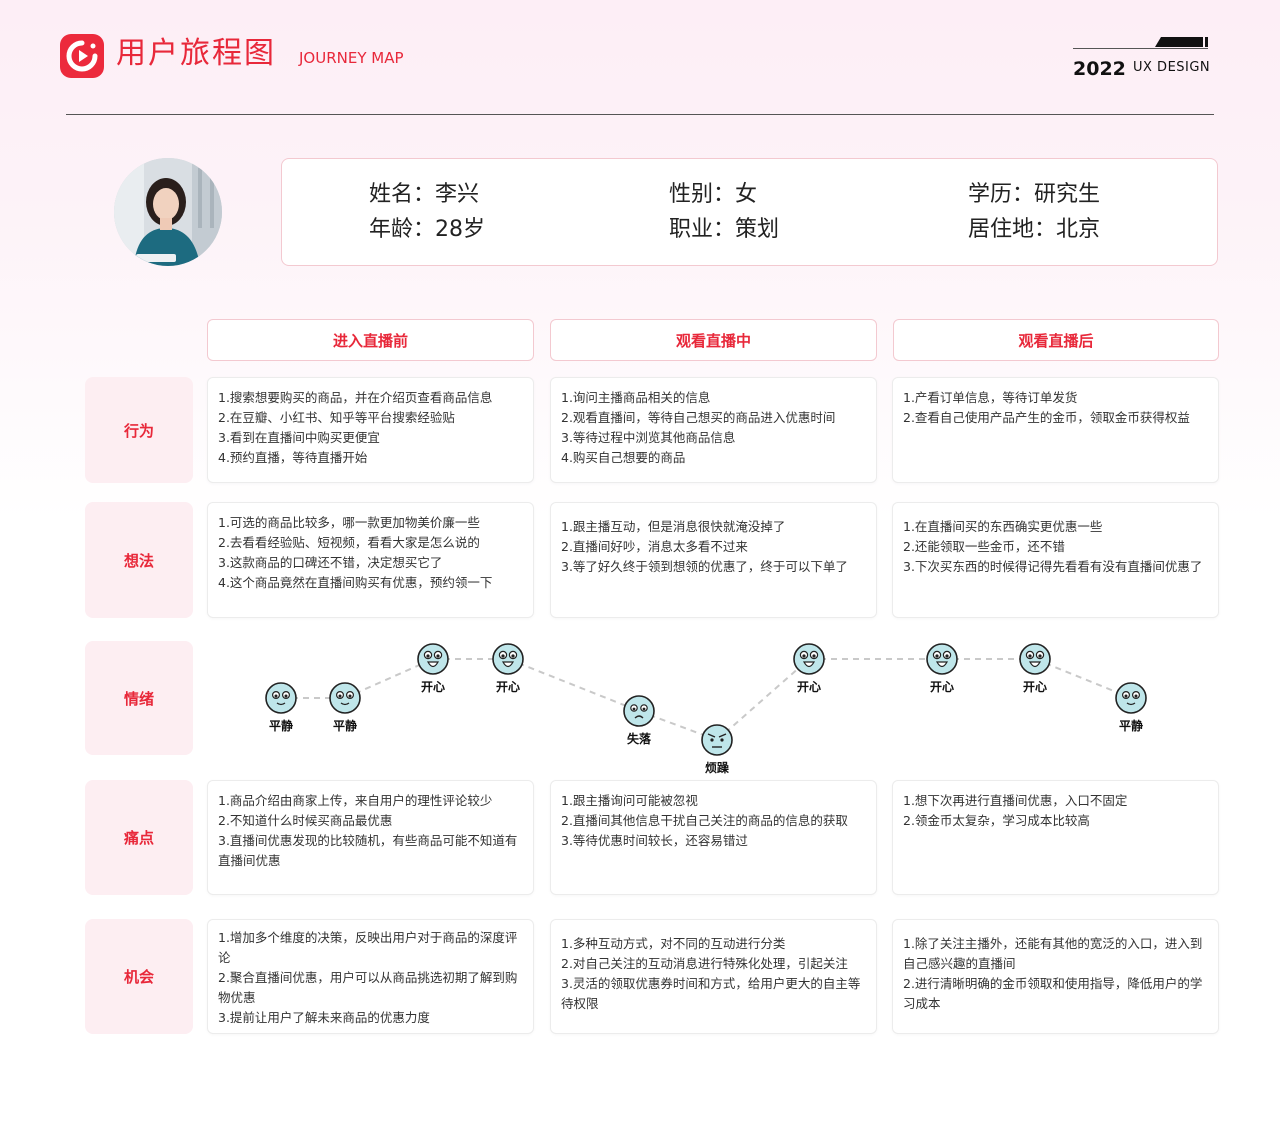 The height and width of the screenshot is (1126, 1280). I want to click on emotion-label: 失落, so click(639, 739).